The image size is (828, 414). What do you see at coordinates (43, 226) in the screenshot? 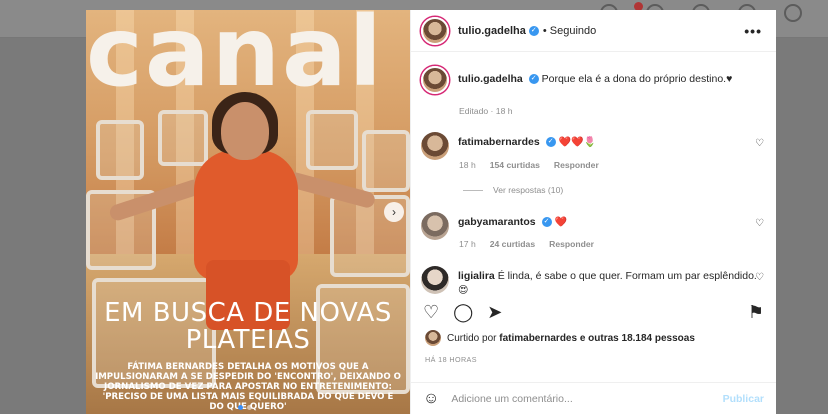
I see `background-left` at bounding box center [43, 226].